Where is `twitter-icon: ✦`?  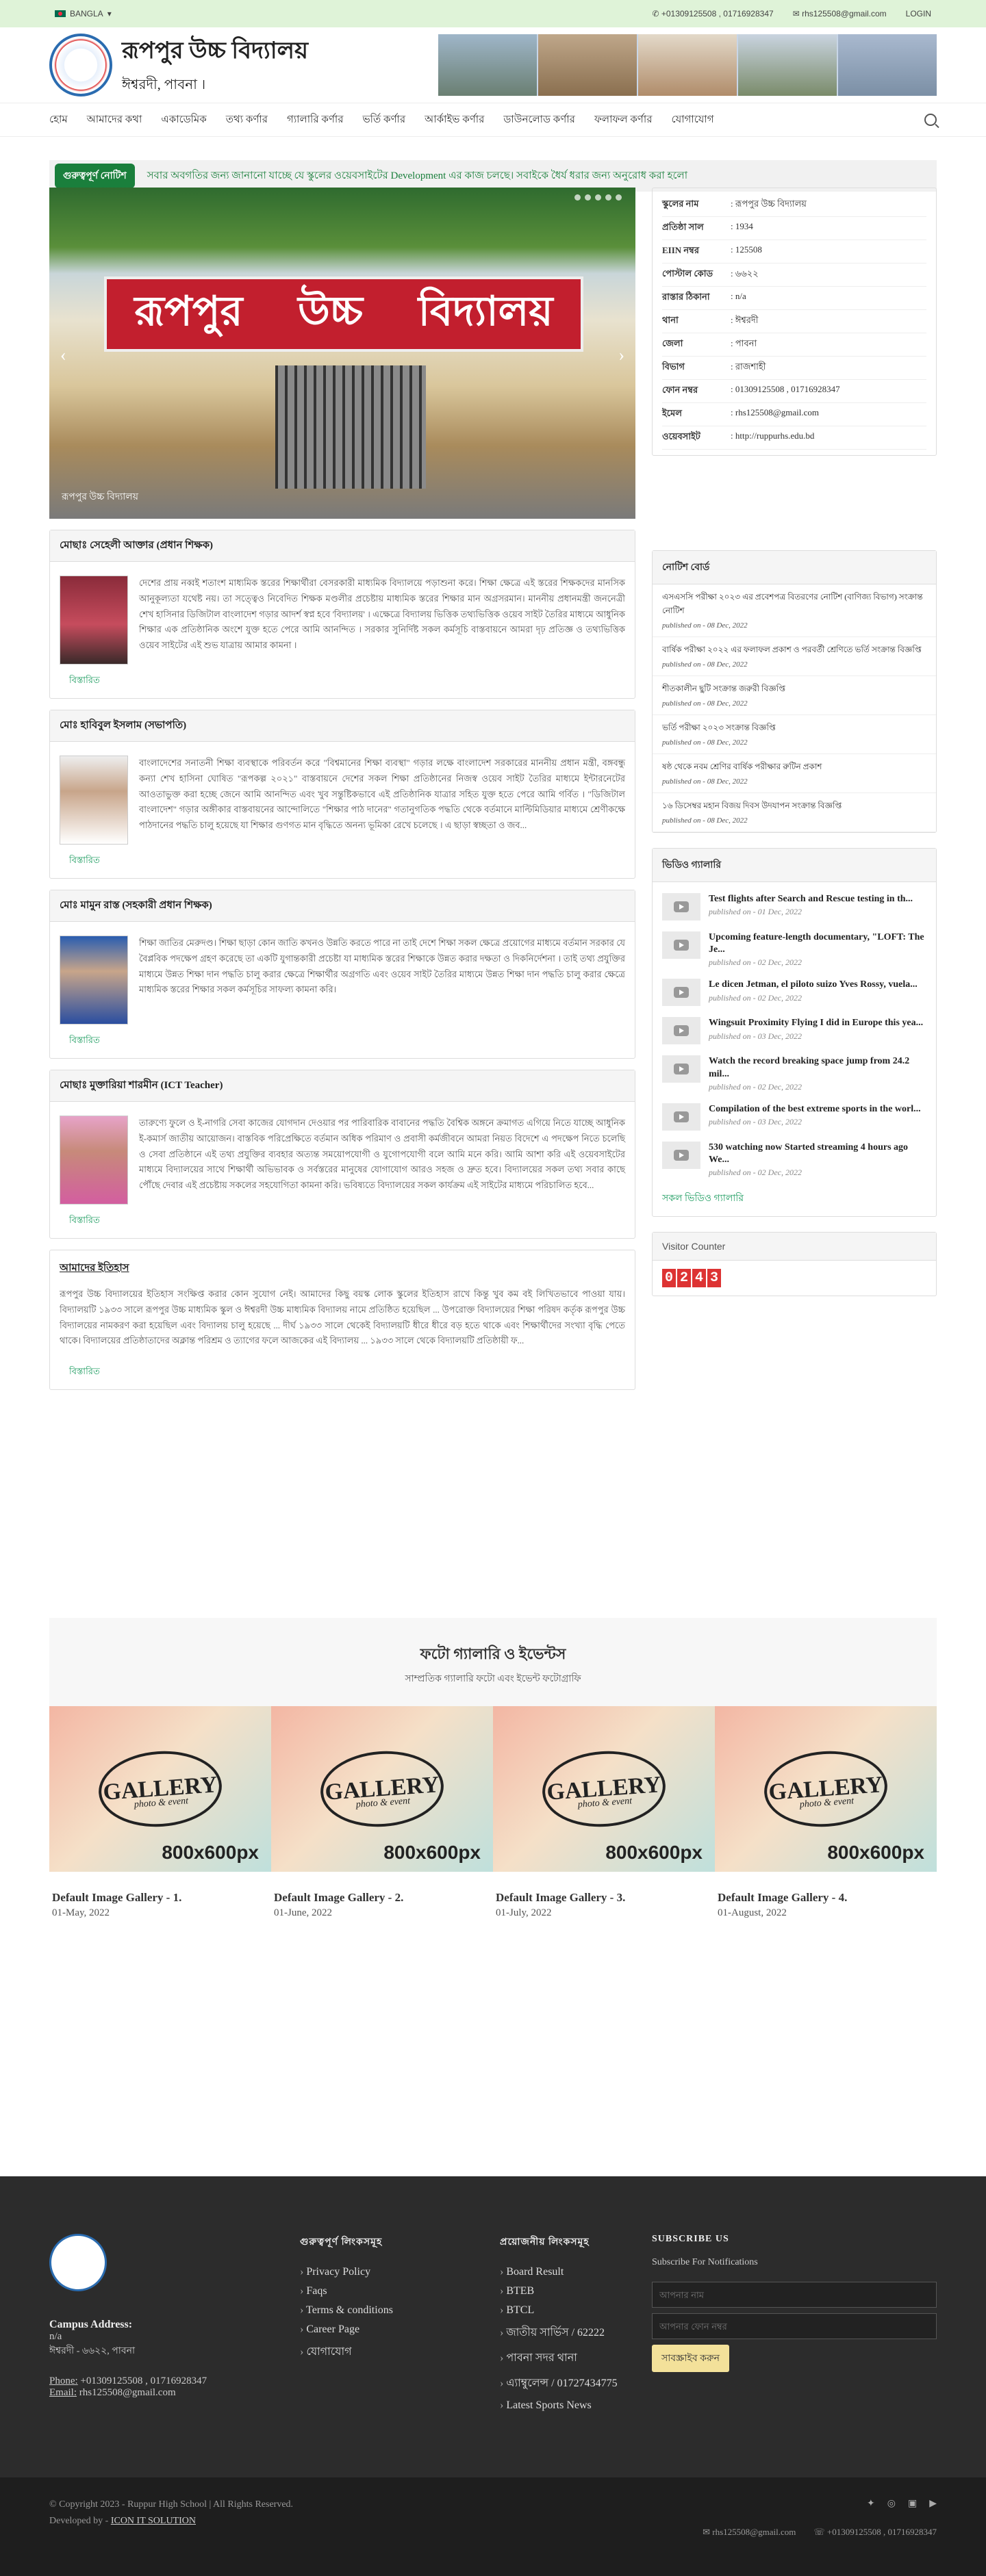
twitter-icon: ✦ is located at coordinates (871, 2504).